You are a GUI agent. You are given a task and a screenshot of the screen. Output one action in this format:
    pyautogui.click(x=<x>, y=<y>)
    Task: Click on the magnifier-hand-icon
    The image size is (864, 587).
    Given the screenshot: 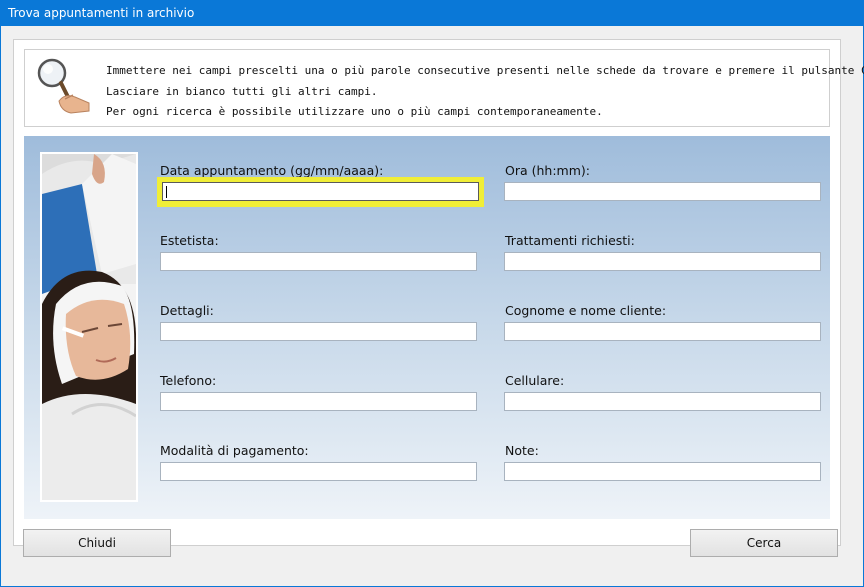 What is the action you would take?
    pyautogui.click(x=63, y=86)
    